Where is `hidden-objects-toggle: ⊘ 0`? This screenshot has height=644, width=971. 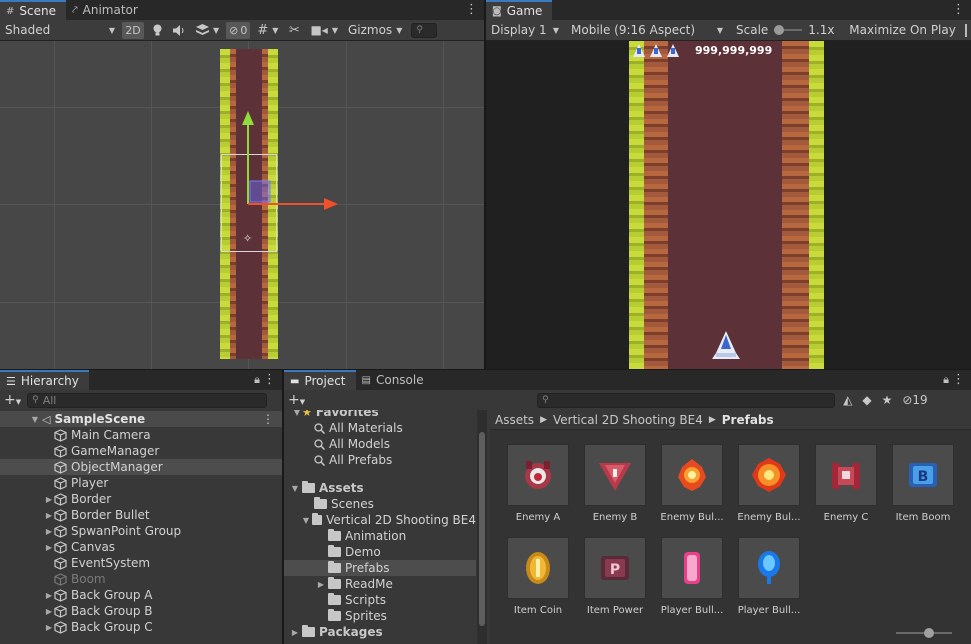
hidden-objects-toggle: ⊘ 0 is located at coordinates (238, 30).